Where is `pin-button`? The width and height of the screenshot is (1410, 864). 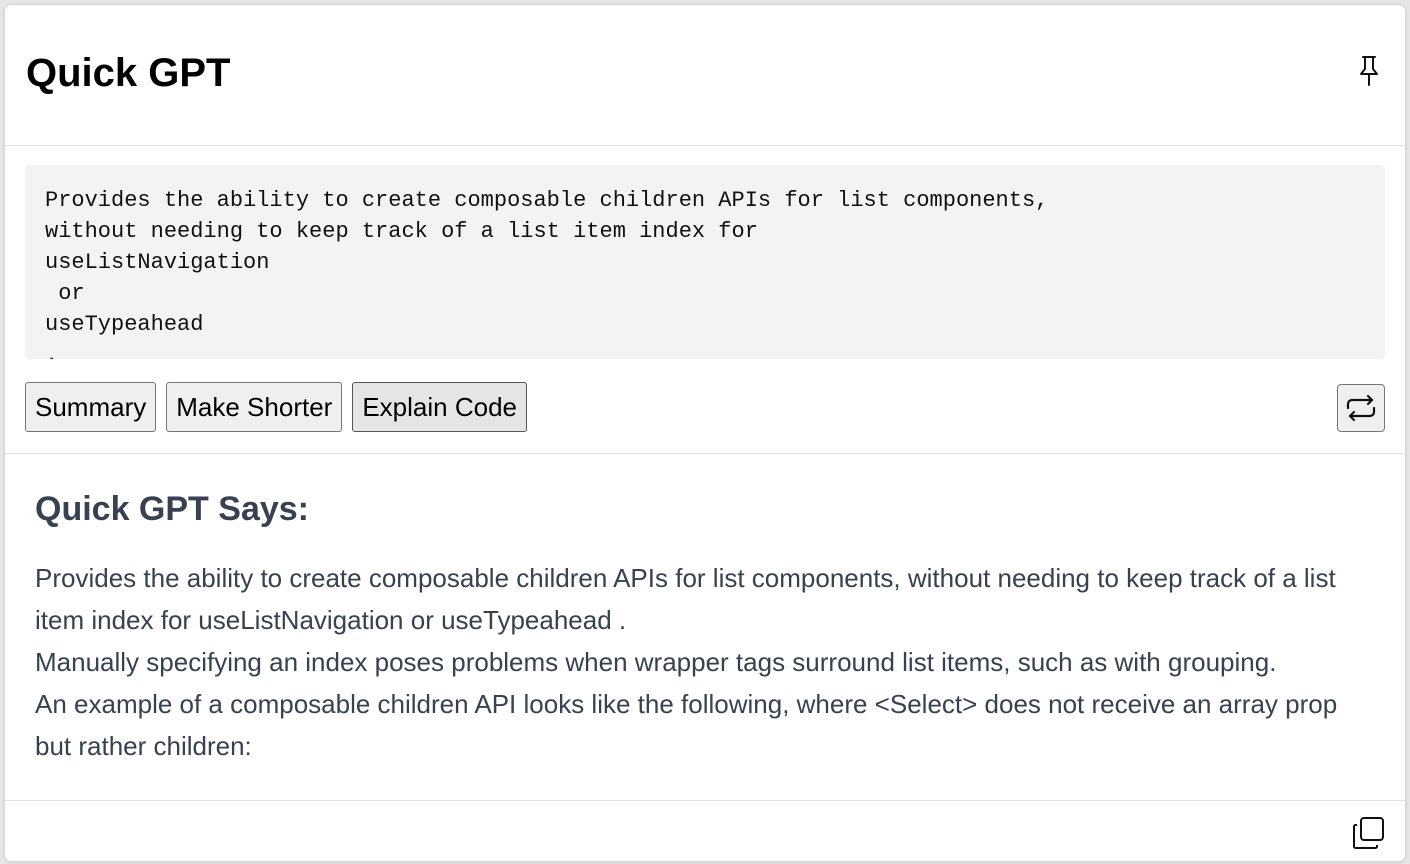
pin-button is located at coordinates (1369, 71).